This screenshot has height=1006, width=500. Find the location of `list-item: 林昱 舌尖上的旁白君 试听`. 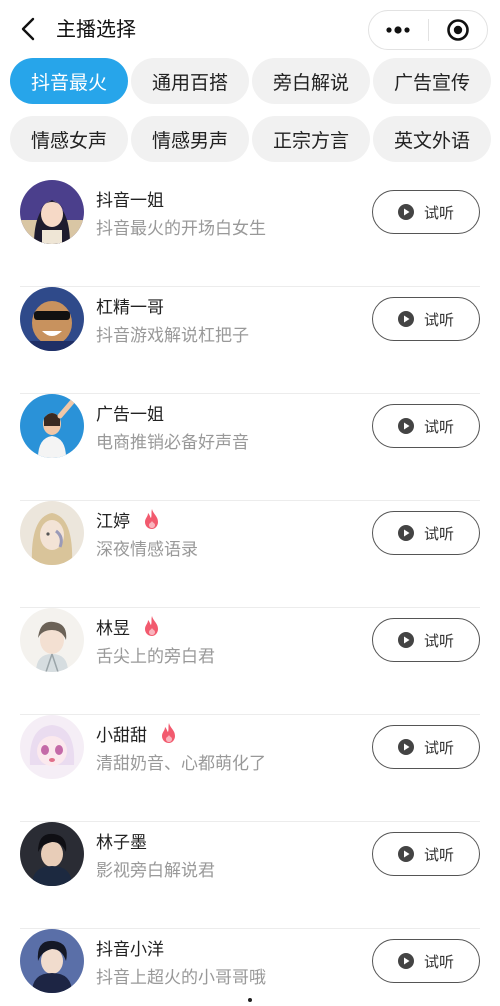

list-item: 林昱 舌尖上的旁白君 试听 is located at coordinates (250, 661).